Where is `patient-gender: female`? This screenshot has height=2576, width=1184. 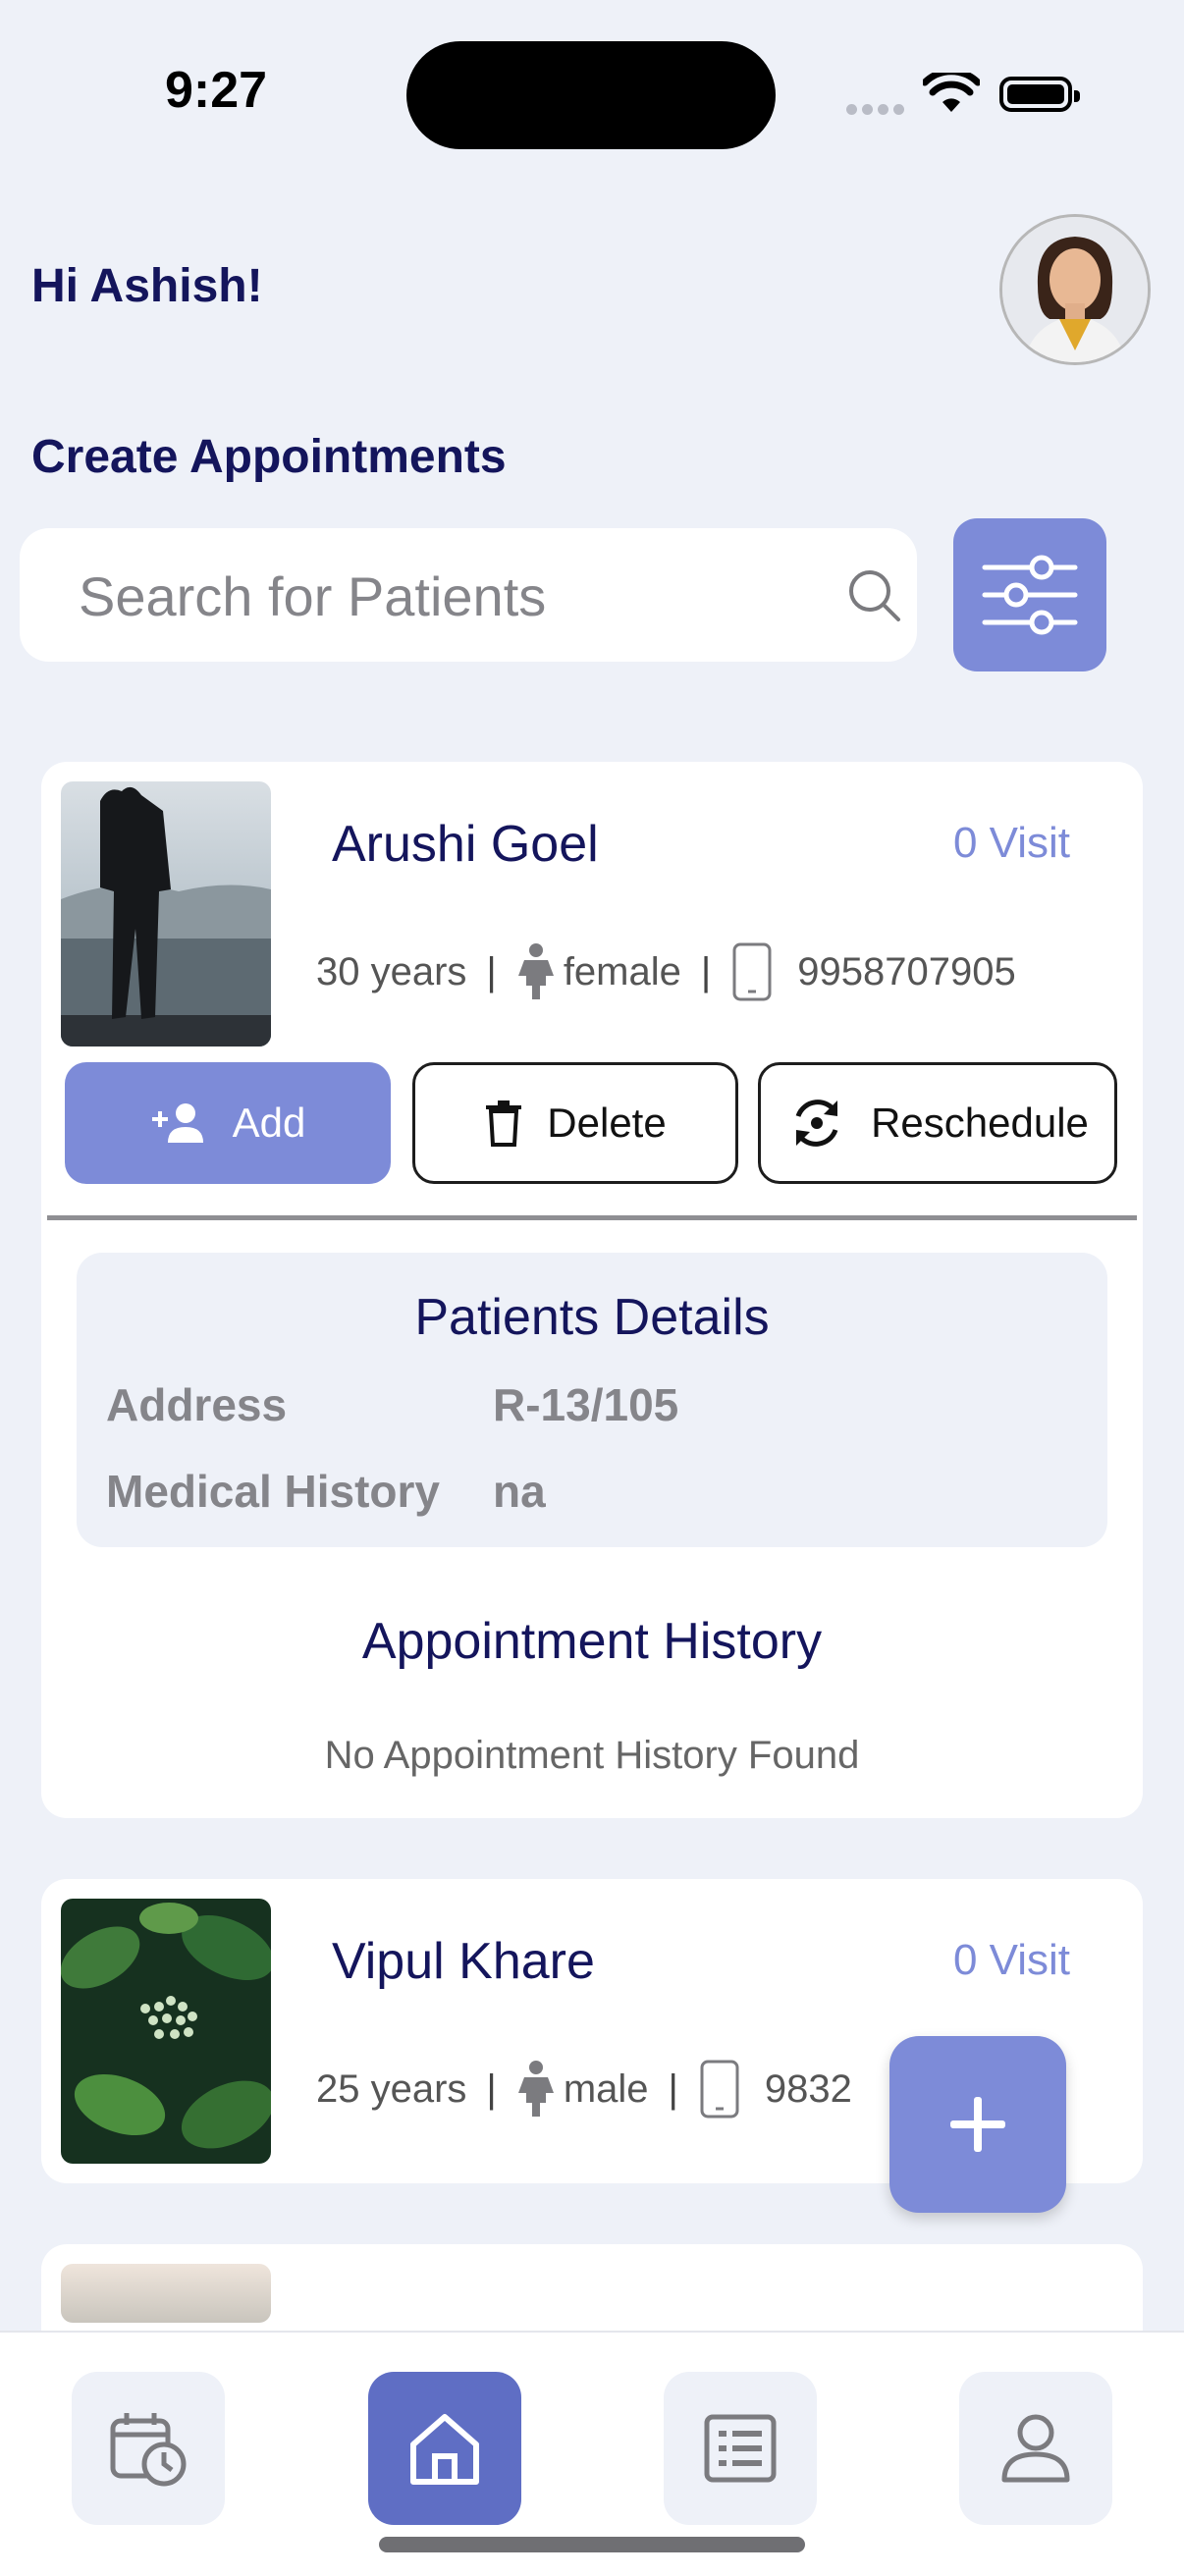 patient-gender: female is located at coordinates (622, 971).